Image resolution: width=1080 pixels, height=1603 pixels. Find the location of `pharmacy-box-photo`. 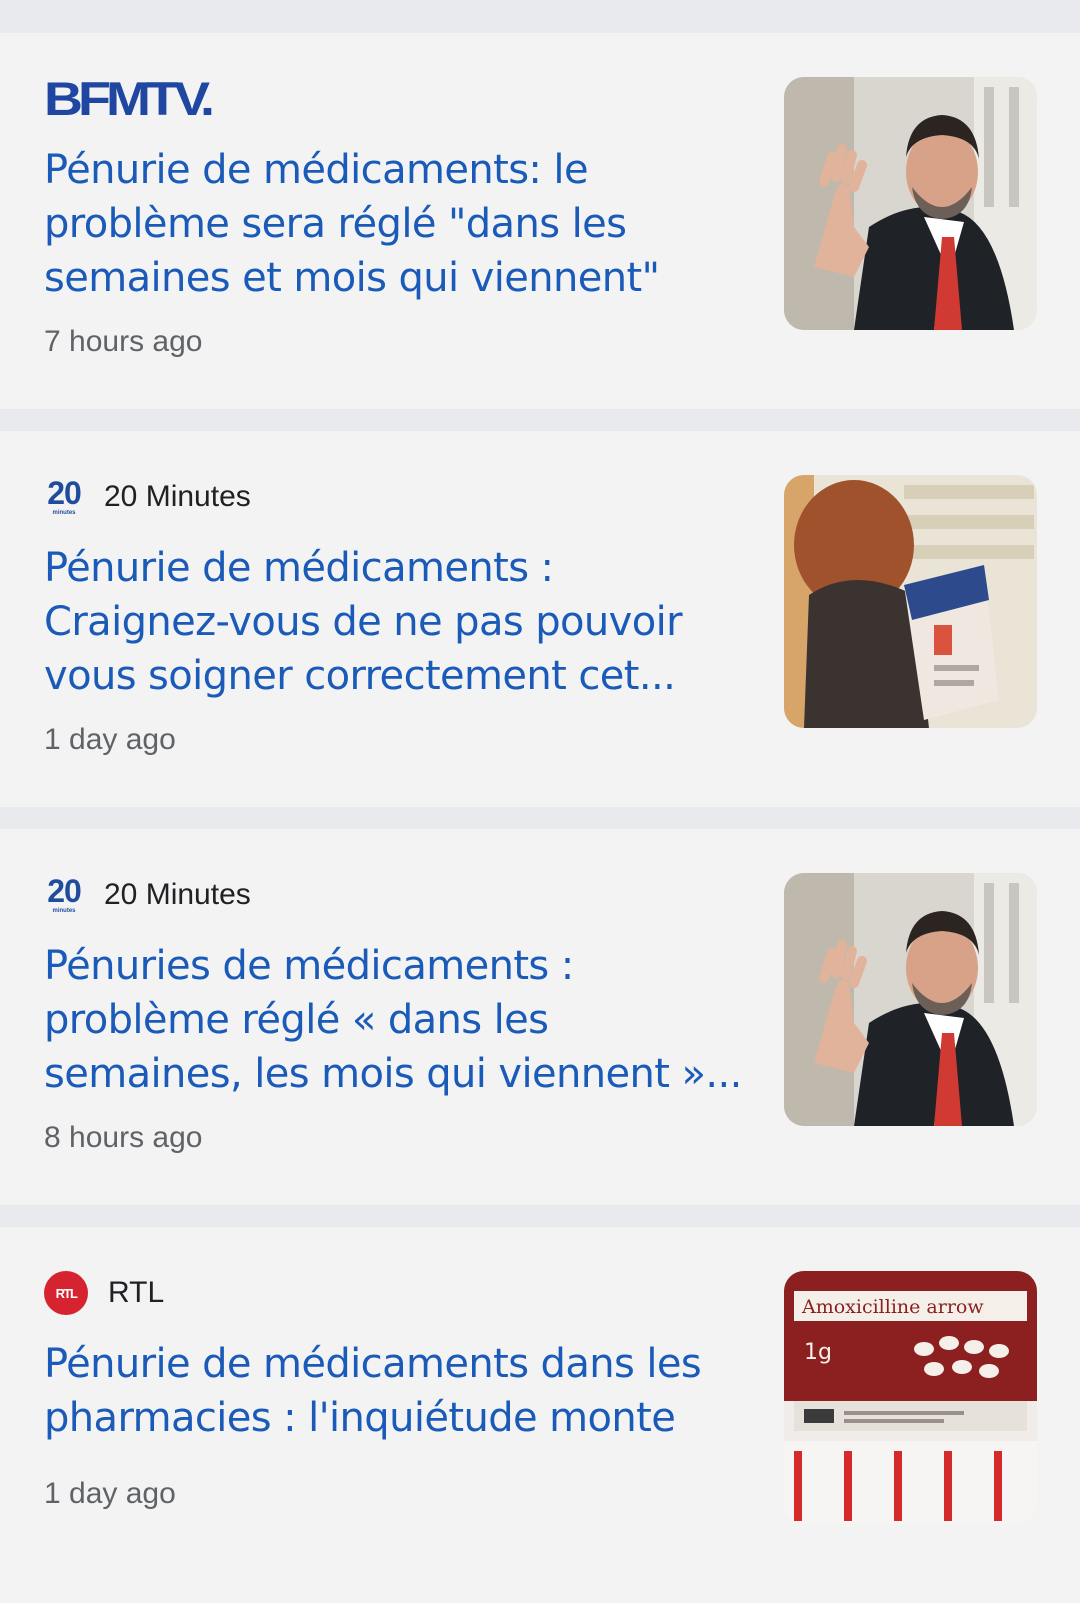

pharmacy-box-photo is located at coordinates (910, 601).